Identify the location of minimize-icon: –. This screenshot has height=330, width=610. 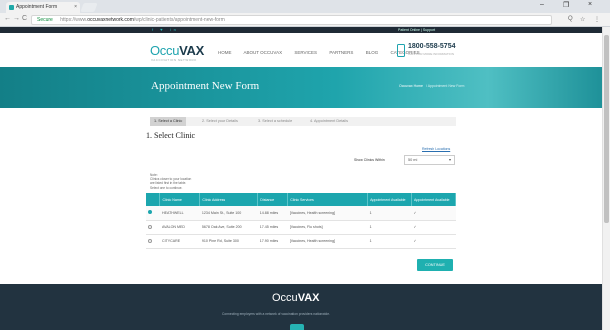
(542, 4).